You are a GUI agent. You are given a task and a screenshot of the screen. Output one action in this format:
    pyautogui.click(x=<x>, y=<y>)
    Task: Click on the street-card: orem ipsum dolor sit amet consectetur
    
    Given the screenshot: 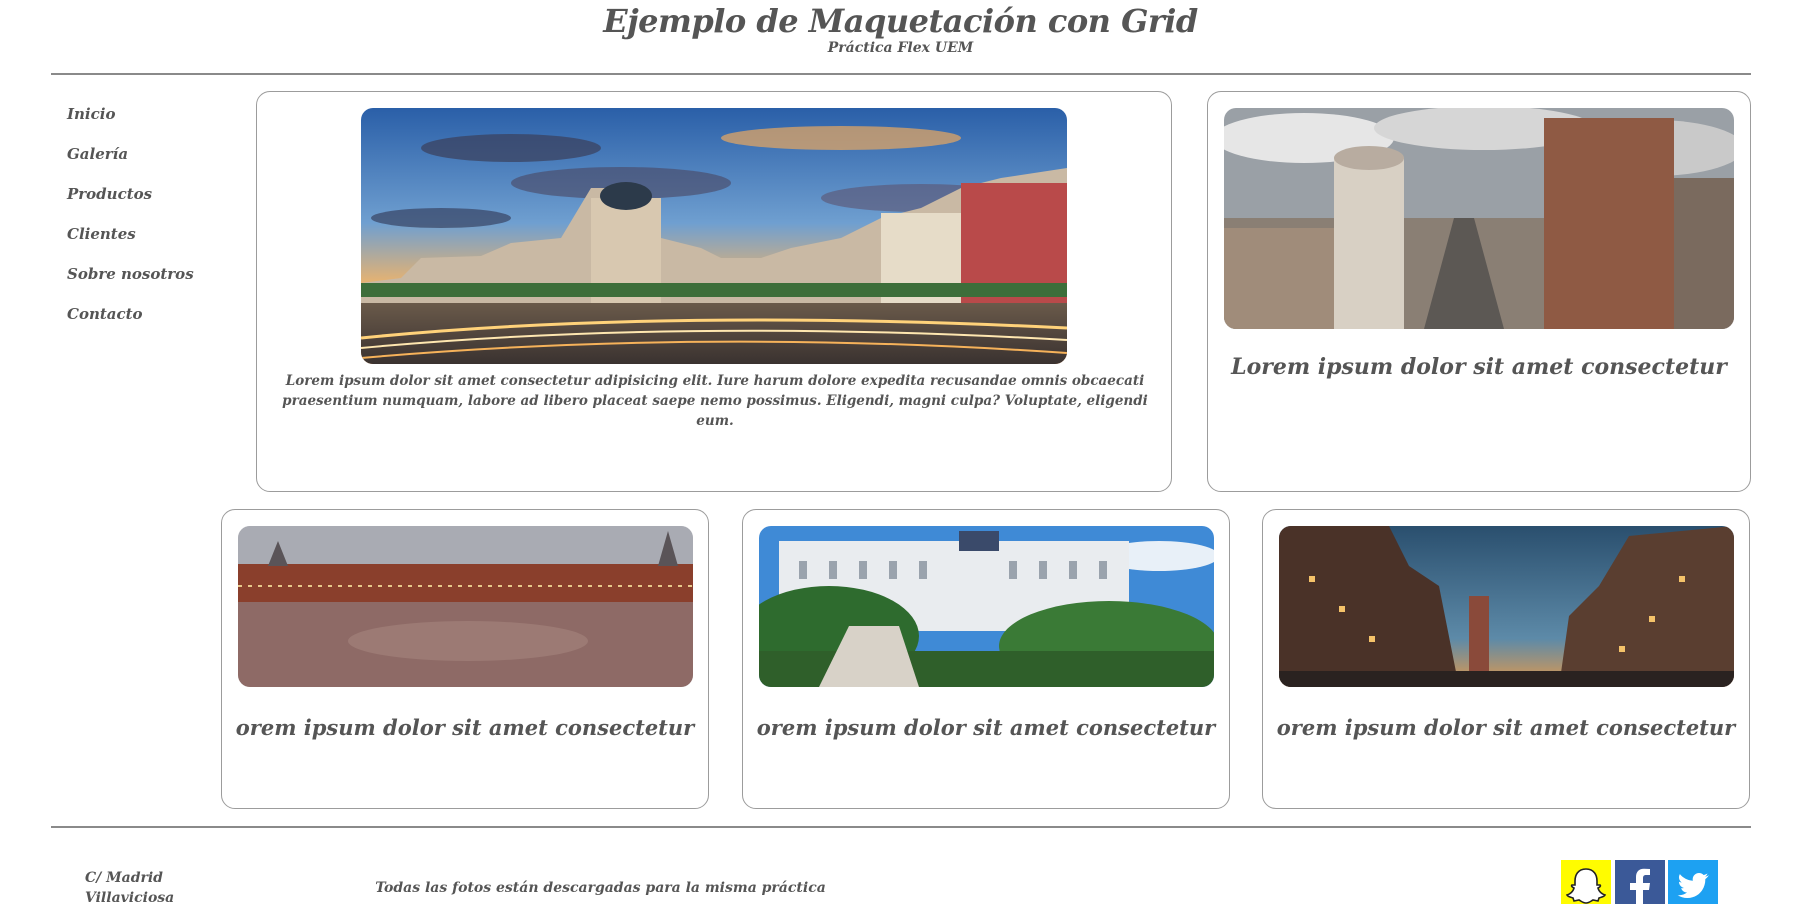 What is the action you would take?
    pyautogui.click(x=1506, y=659)
    